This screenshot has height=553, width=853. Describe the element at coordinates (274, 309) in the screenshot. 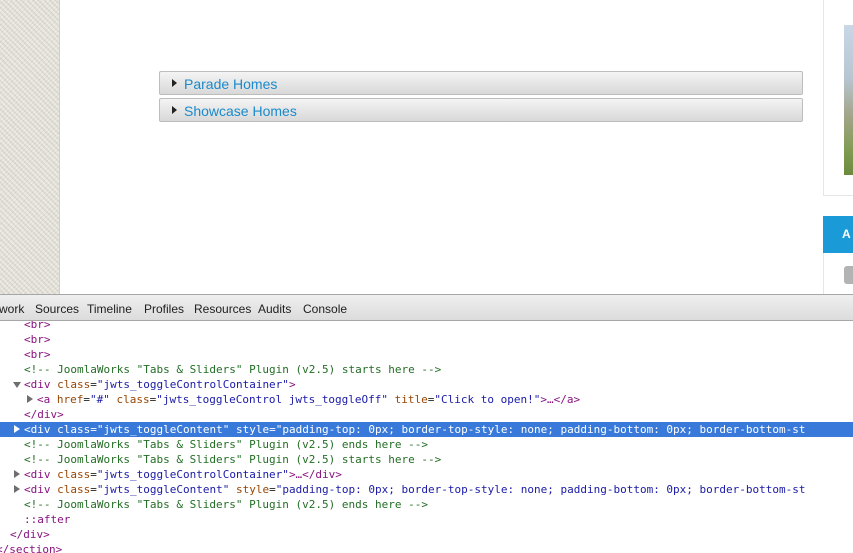

I see `tab-audits: Audits` at that location.